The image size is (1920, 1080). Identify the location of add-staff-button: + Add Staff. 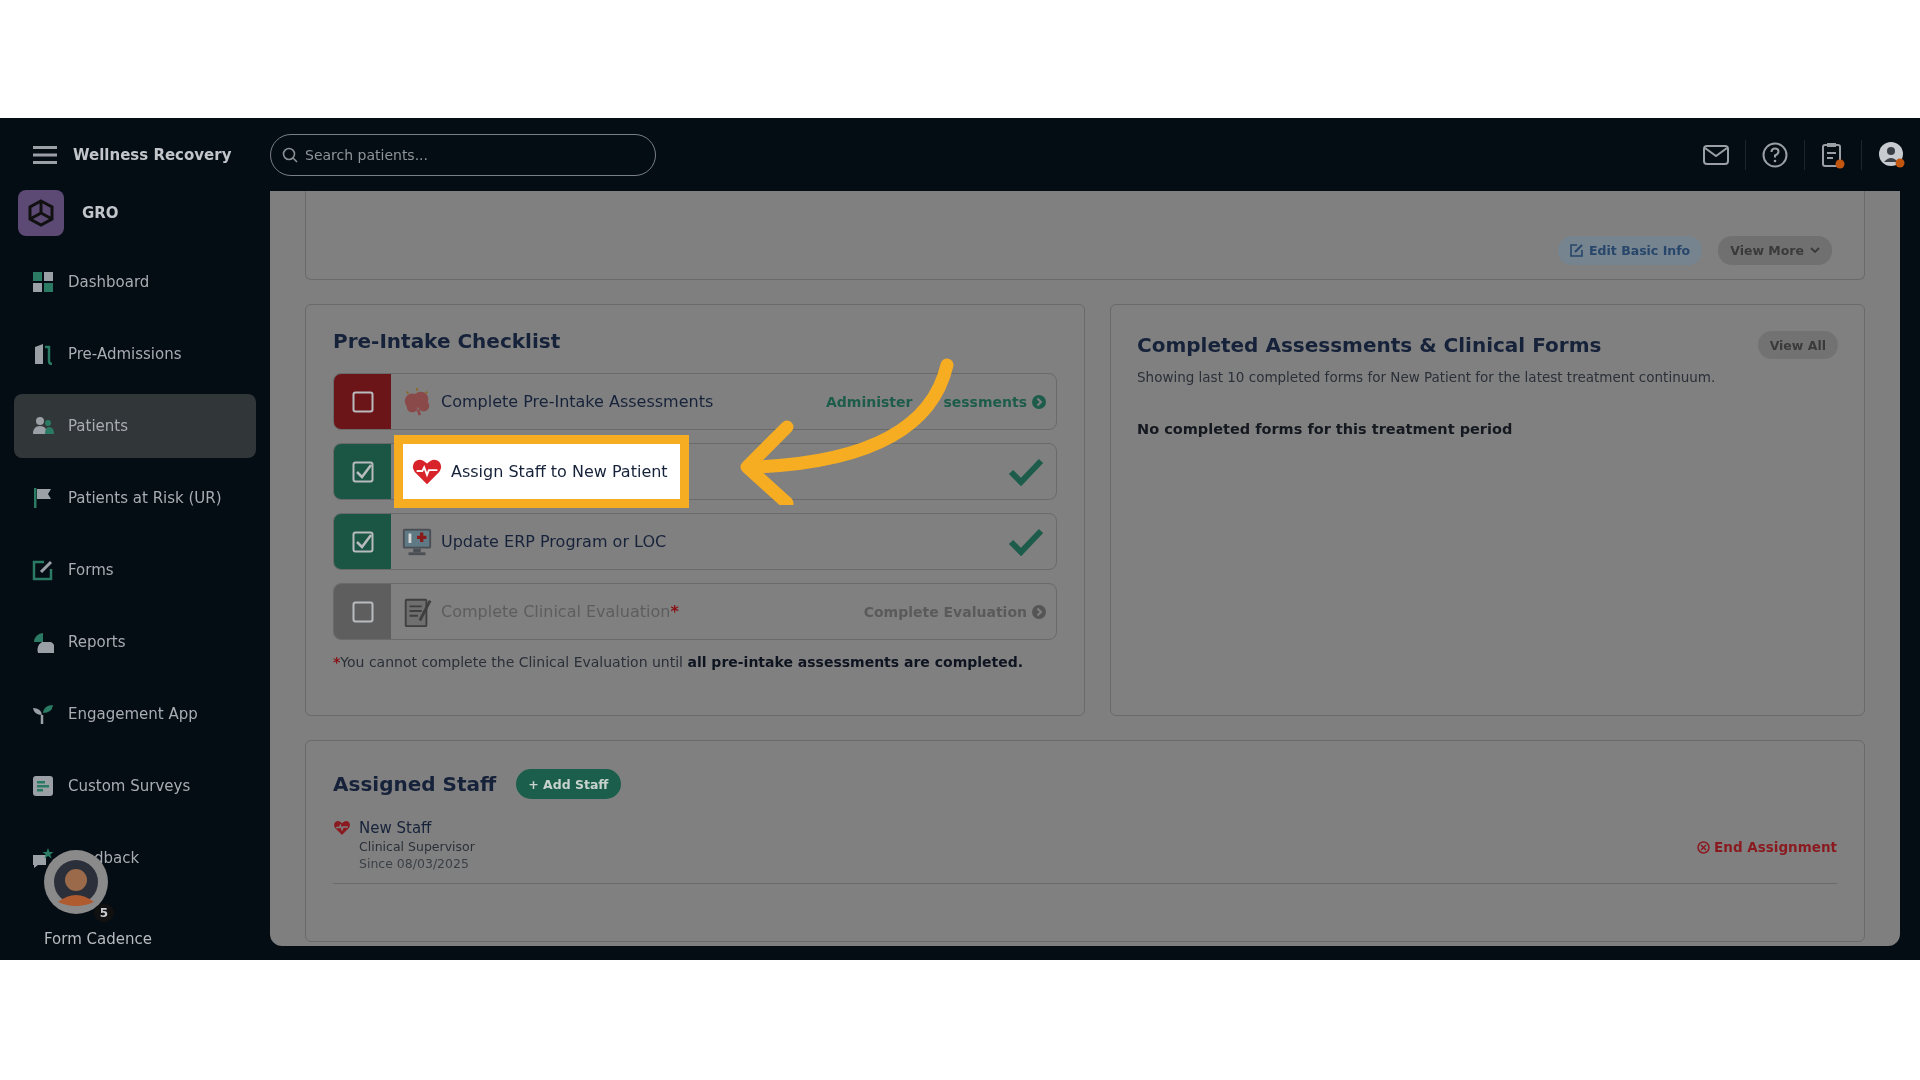
(568, 784).